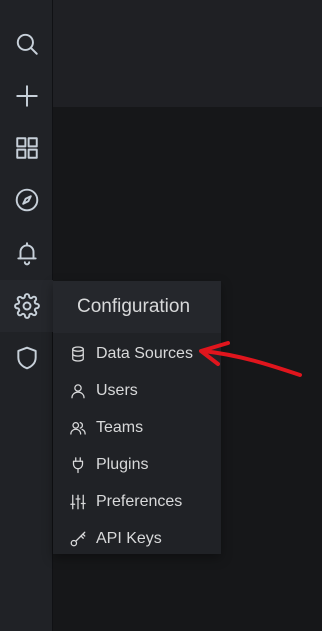 This screenshot has height=631, width=322. I want to click on menu-item-preferences: Preferences, so click(137, 501).